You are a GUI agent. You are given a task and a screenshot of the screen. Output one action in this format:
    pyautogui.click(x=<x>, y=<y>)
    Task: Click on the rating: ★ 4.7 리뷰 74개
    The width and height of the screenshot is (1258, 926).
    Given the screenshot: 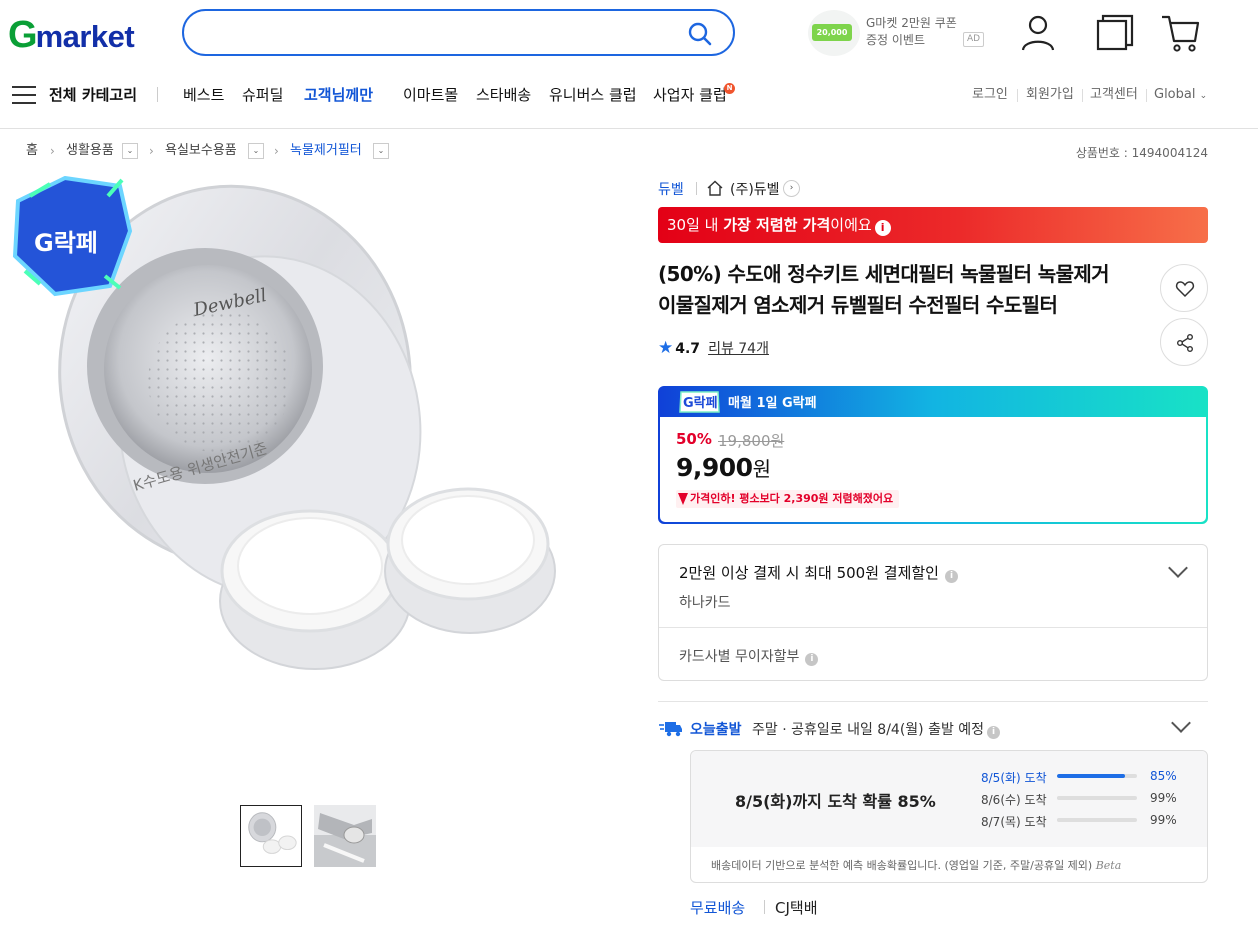 What is the action you would take?
    pyautogui.click(x=713, y=348)
    